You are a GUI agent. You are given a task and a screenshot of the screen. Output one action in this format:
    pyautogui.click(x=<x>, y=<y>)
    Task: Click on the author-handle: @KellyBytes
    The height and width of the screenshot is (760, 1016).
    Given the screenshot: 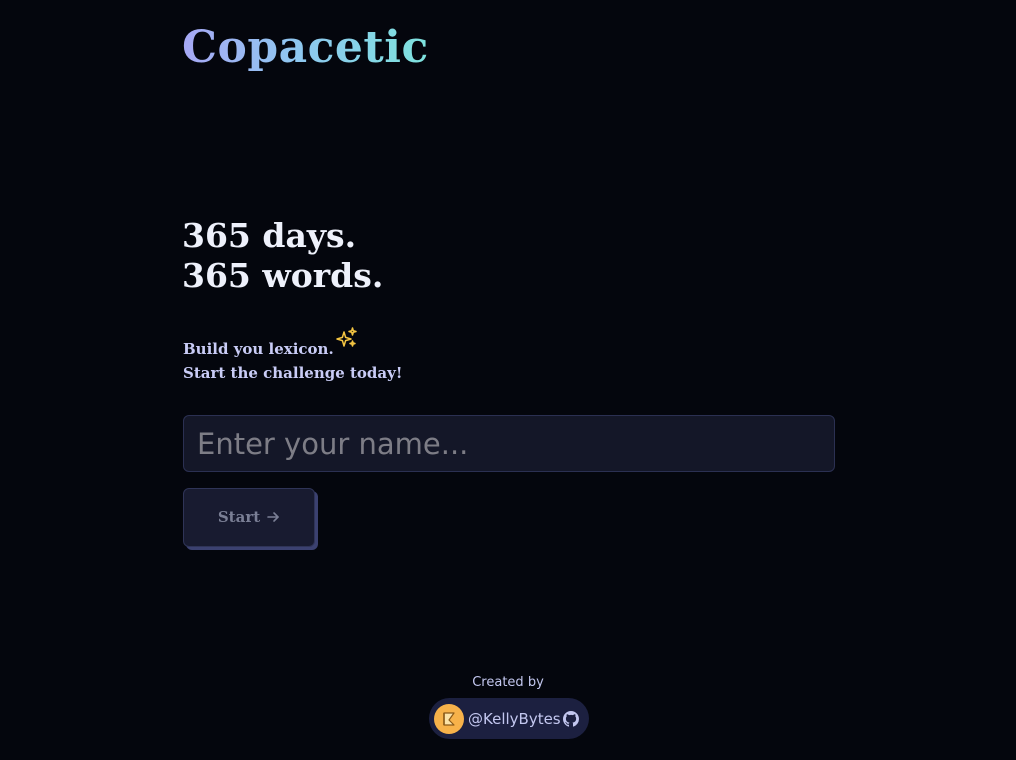 What is the action you would take?
    pyautogui.click(x=514, y=718)
    